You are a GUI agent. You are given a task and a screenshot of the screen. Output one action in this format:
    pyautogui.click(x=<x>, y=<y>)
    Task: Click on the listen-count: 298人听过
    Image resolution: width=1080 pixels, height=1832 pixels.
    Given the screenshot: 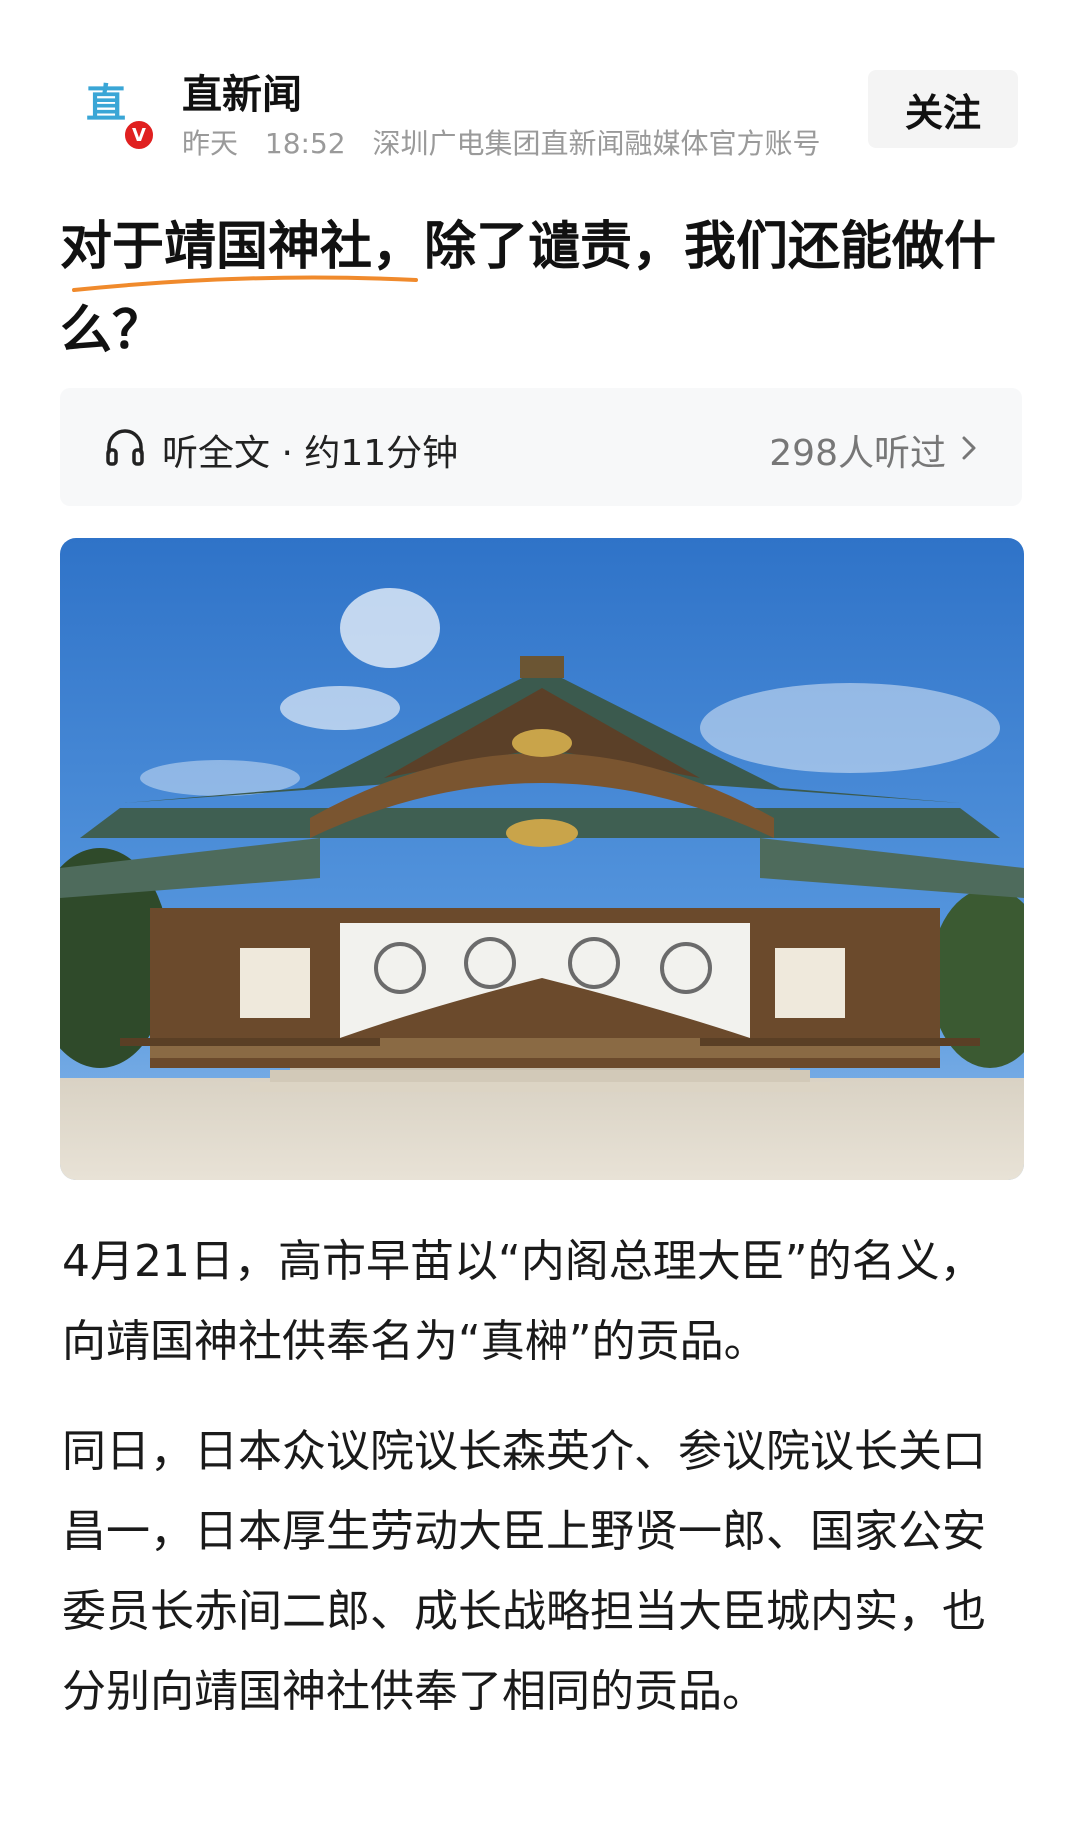 What is the action you would take?
    pyautogui.click(x=857, y=453)
    